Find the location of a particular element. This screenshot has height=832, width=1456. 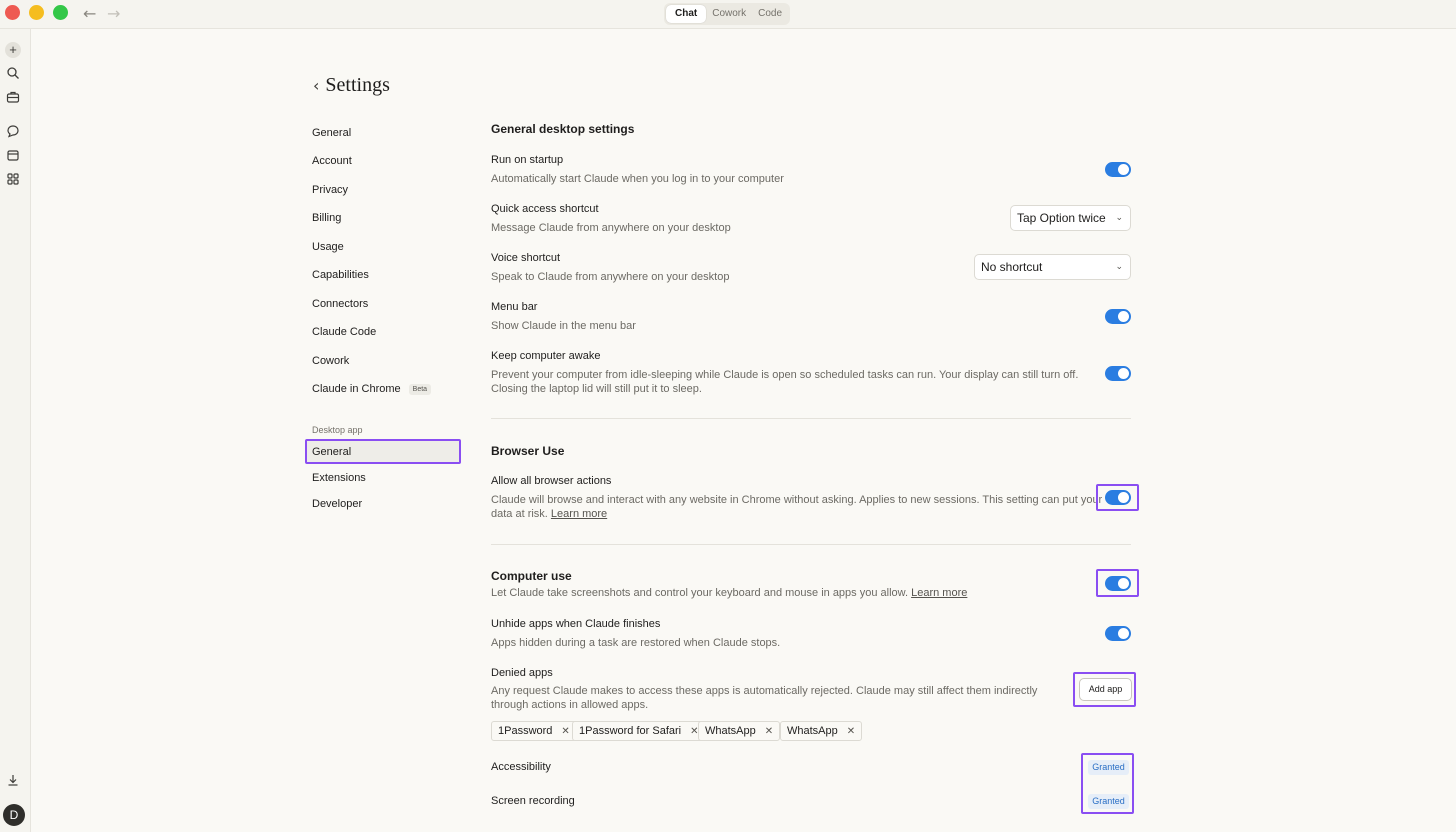

nav-item-connectors: Connectors is located at coordinates (340, 304).